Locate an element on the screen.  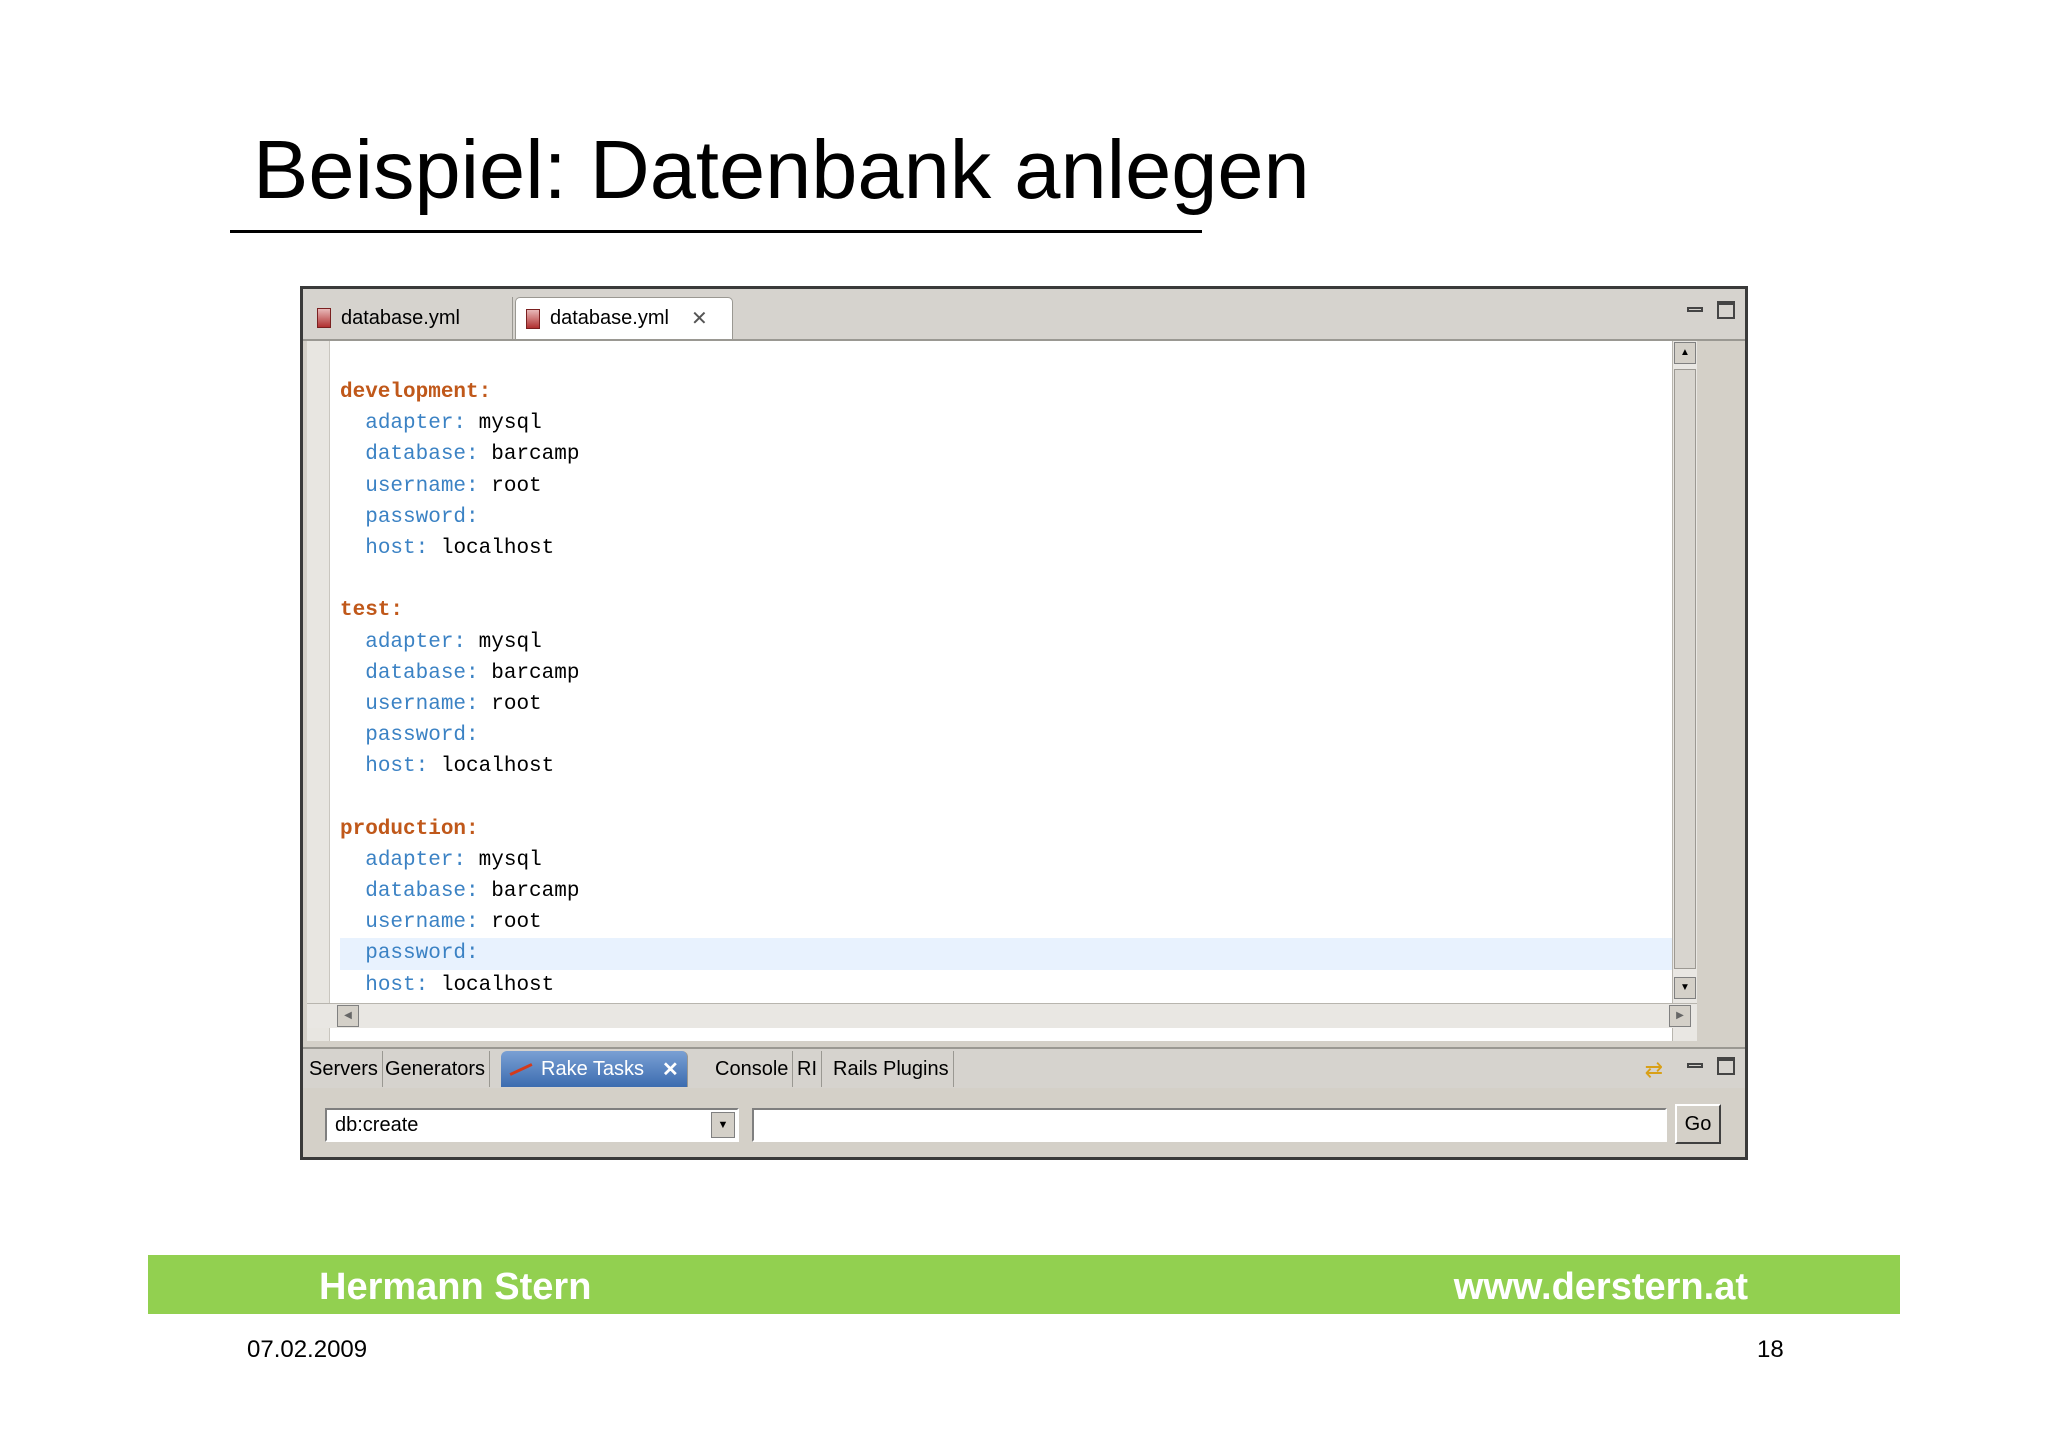
yaml-section-key: test: is located at coordinates (372, 611).